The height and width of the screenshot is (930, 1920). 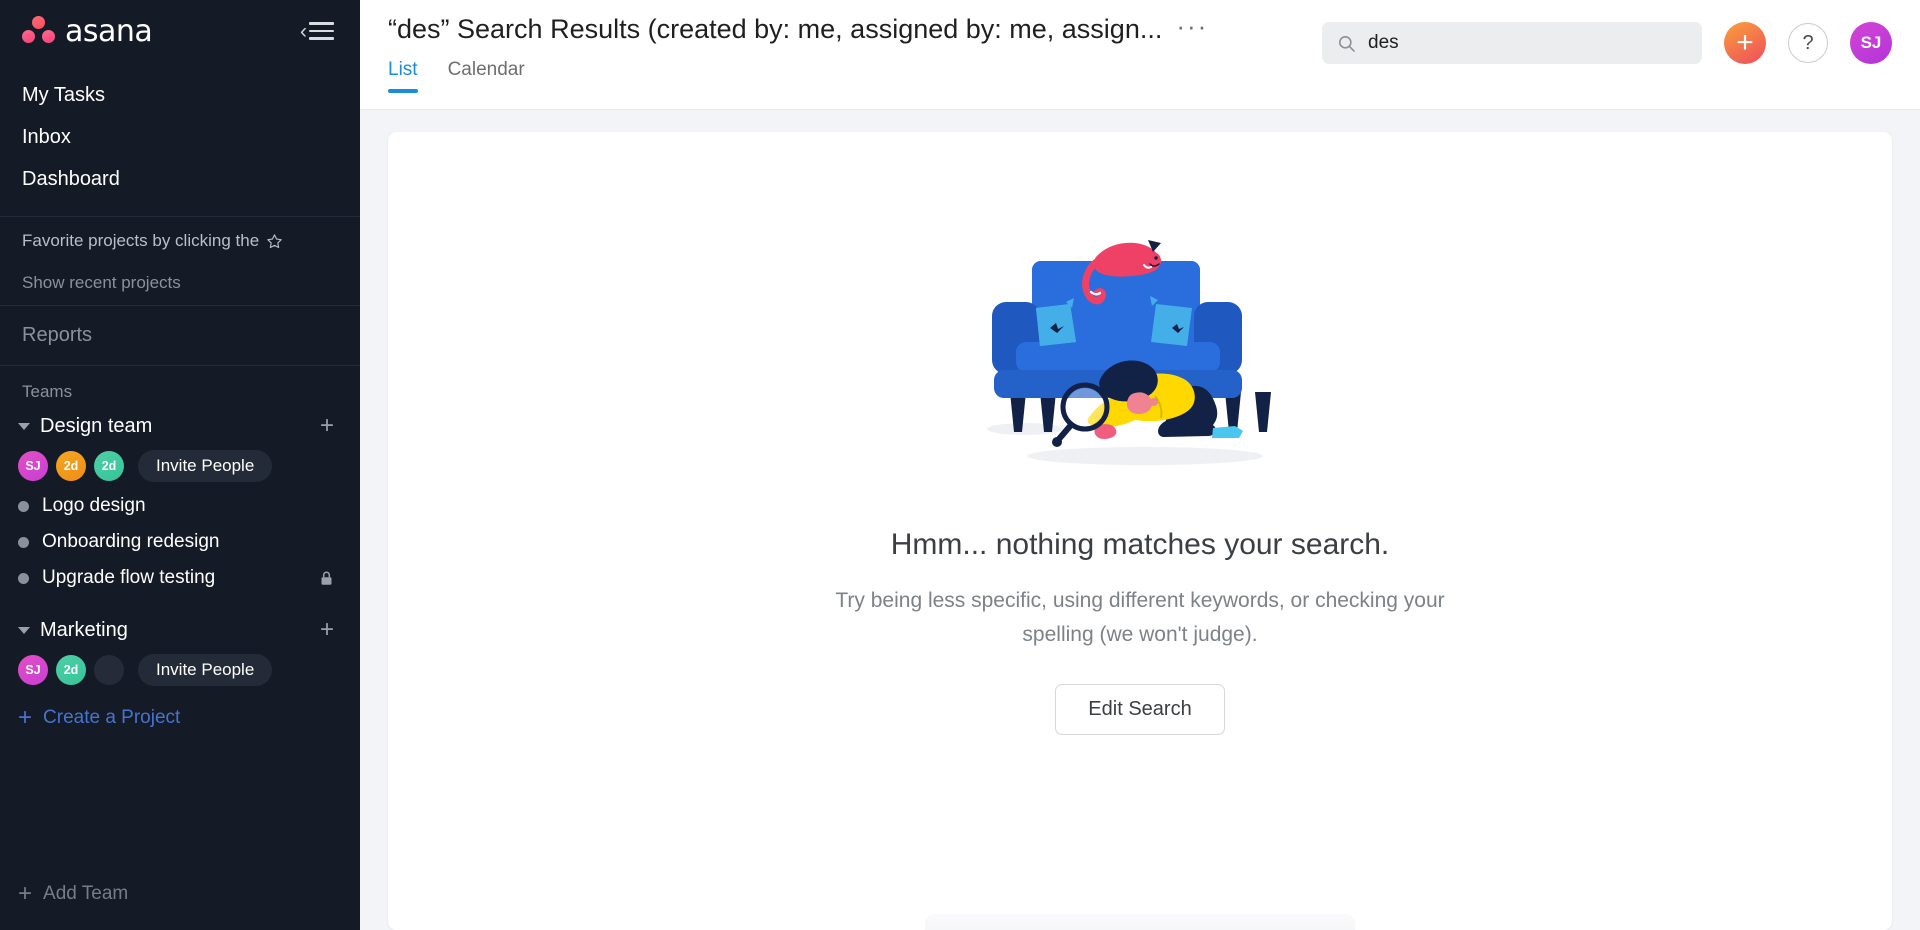 I want to click on star-outline-icon, so click(x=274, y=240).